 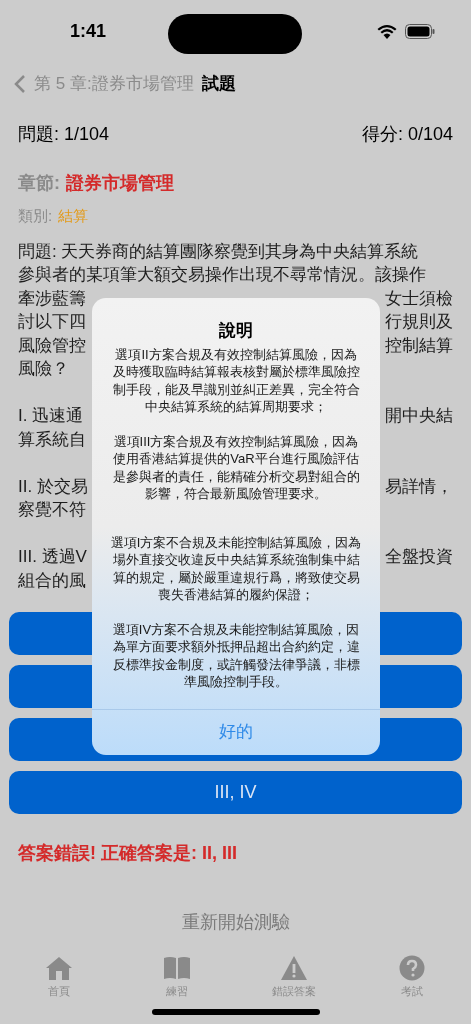 What do you see at coordinates (236, 568) in the screenshot?
I see `alert-message: 選項I方案不合規及未能控制結算風險，因為場外直接交收違反中央結算系統強制集中結算的規定，屬於嚴重違規行爲，將致使交易喪失香港結算的履約保證；` at bounding box center [236, 568].